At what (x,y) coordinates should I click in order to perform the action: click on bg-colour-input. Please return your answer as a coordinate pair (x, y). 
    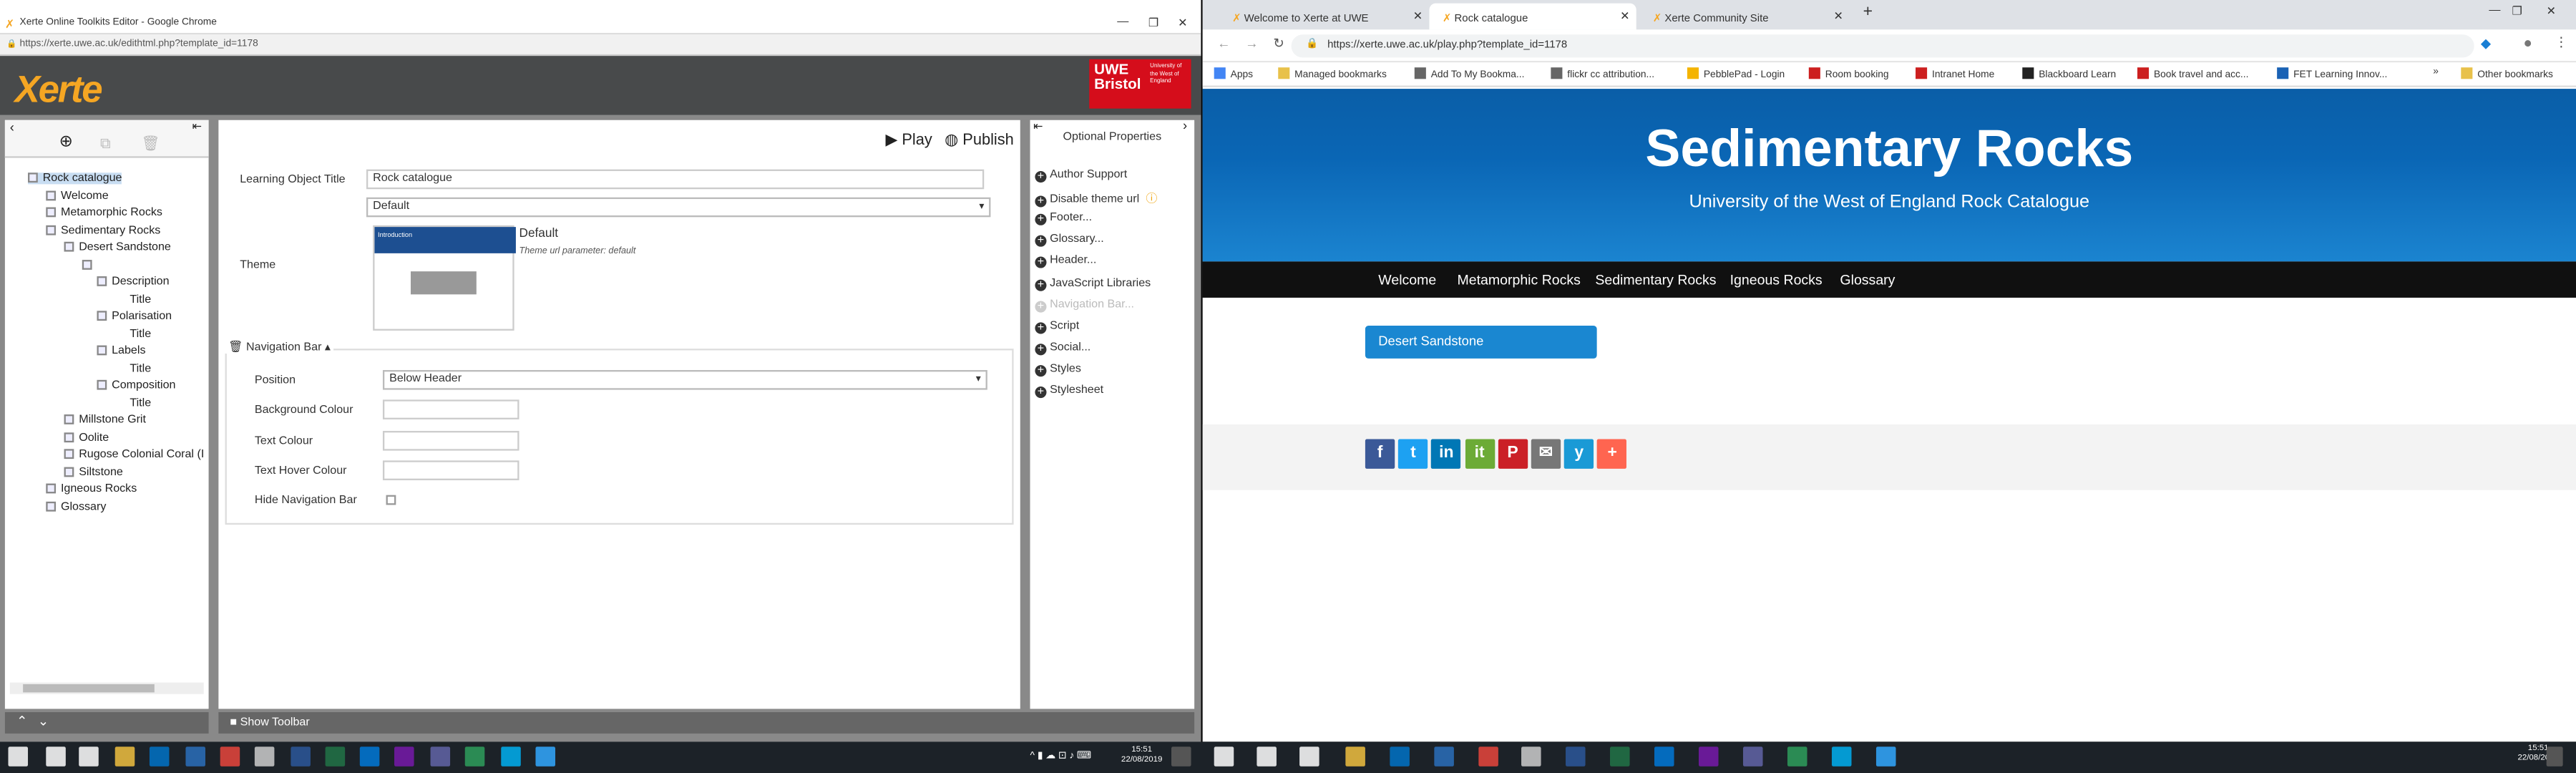
    Looking at the image, I should click on (450, 409).